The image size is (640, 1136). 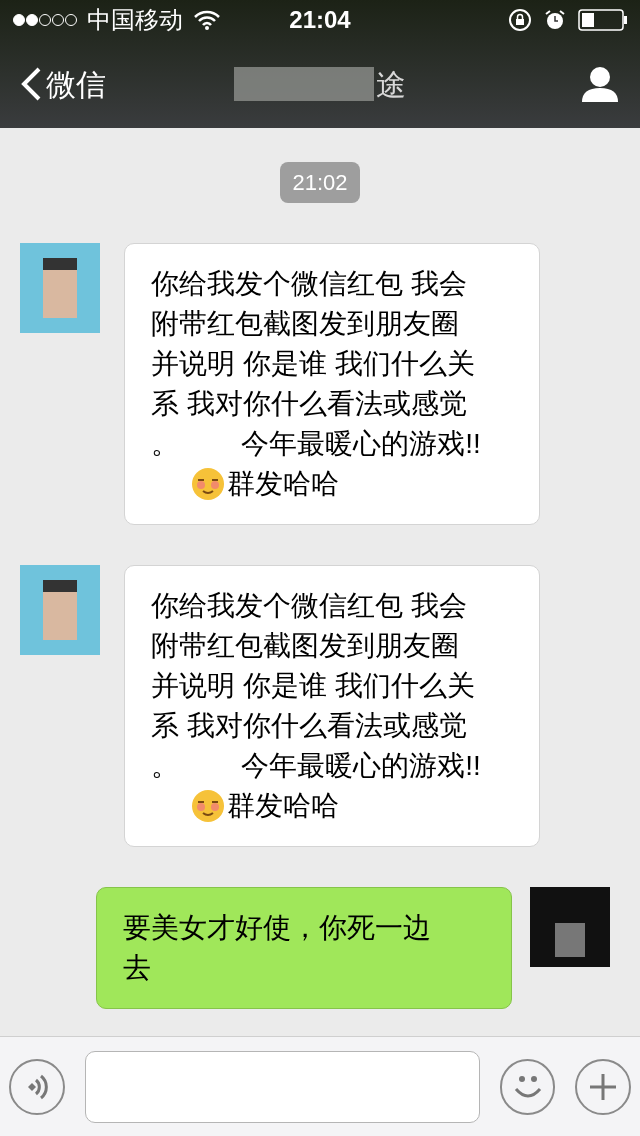 I want to click on status-time: 21:04, so click(x=320, y=20).